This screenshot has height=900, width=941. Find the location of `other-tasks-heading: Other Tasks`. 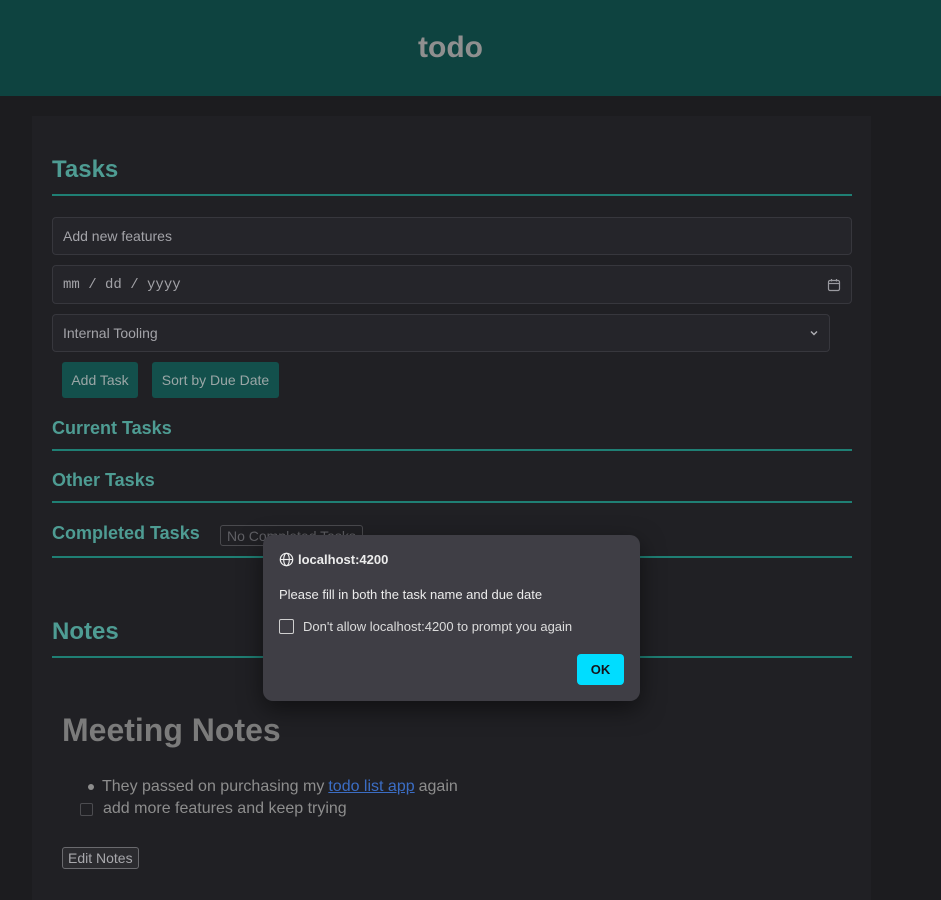

other-tasks-heading: Other Tasks is located at coordinates (103, 480).